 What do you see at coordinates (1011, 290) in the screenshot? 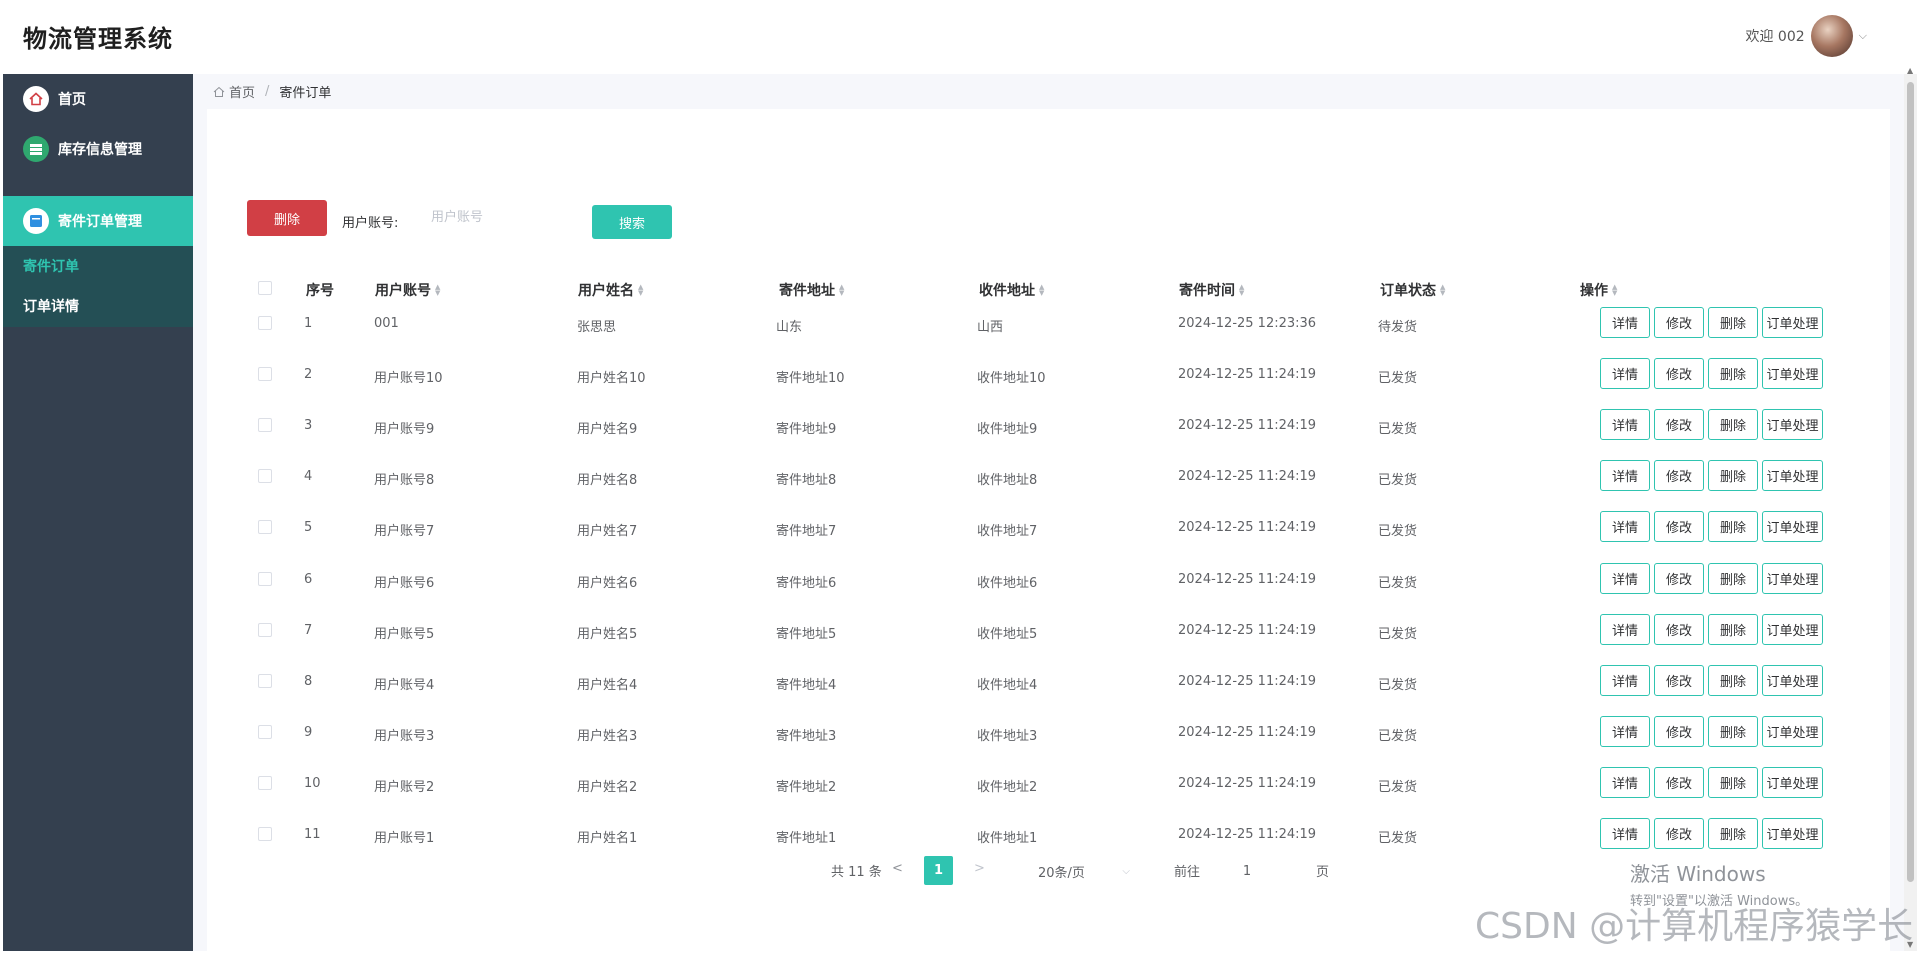
I see `column-header-to: 收件地址 ▲ ▼` at bounding box center [1011, 290].